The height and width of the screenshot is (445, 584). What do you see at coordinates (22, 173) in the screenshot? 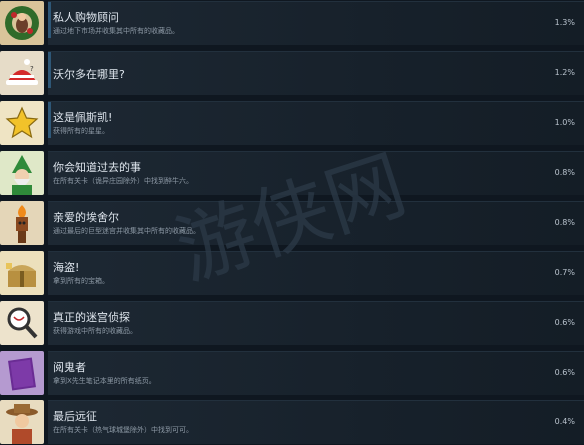
I see `green-wizard-icon` at bounding box center [22, 173].